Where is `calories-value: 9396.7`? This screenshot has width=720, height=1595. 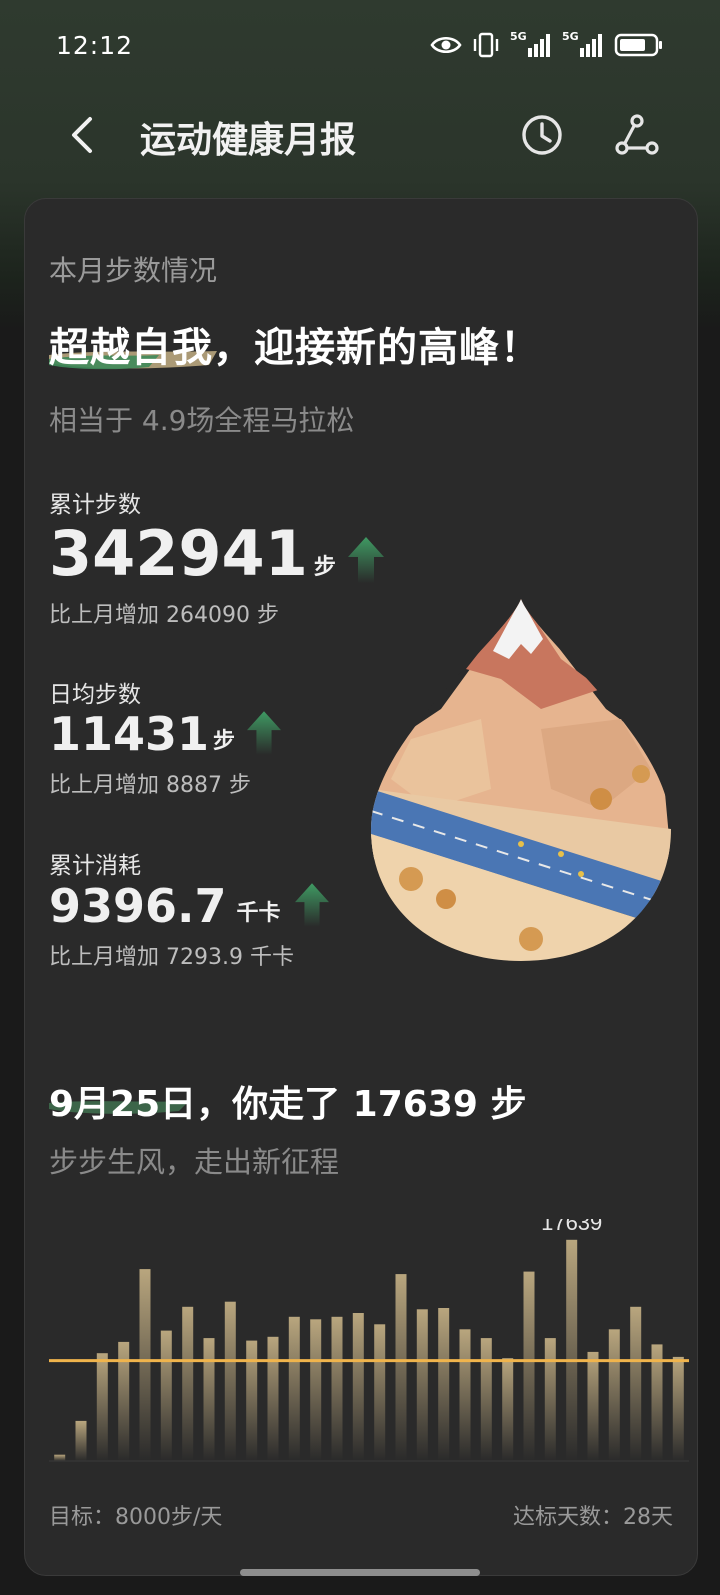
calories-value: 9396.7 is located at coordinates (138, 906).